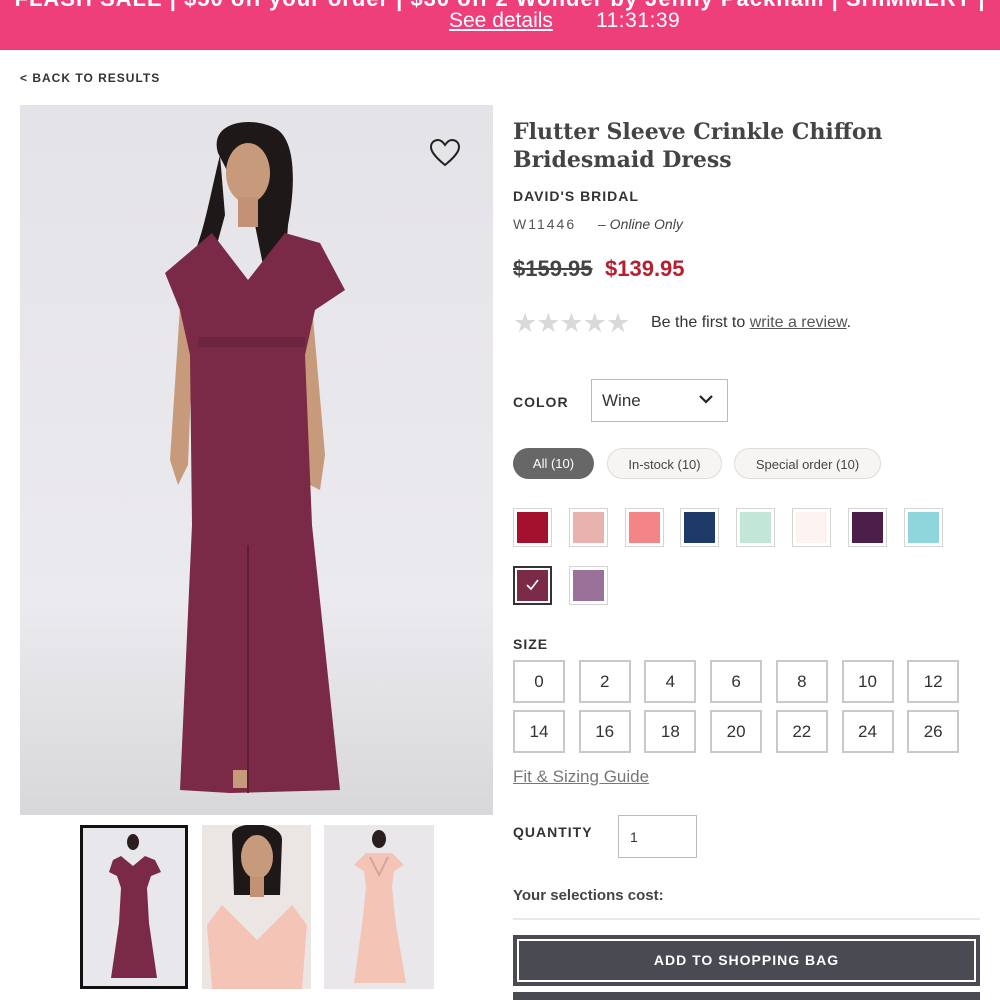  I want to click on size-option: 24, so click(867, 731).